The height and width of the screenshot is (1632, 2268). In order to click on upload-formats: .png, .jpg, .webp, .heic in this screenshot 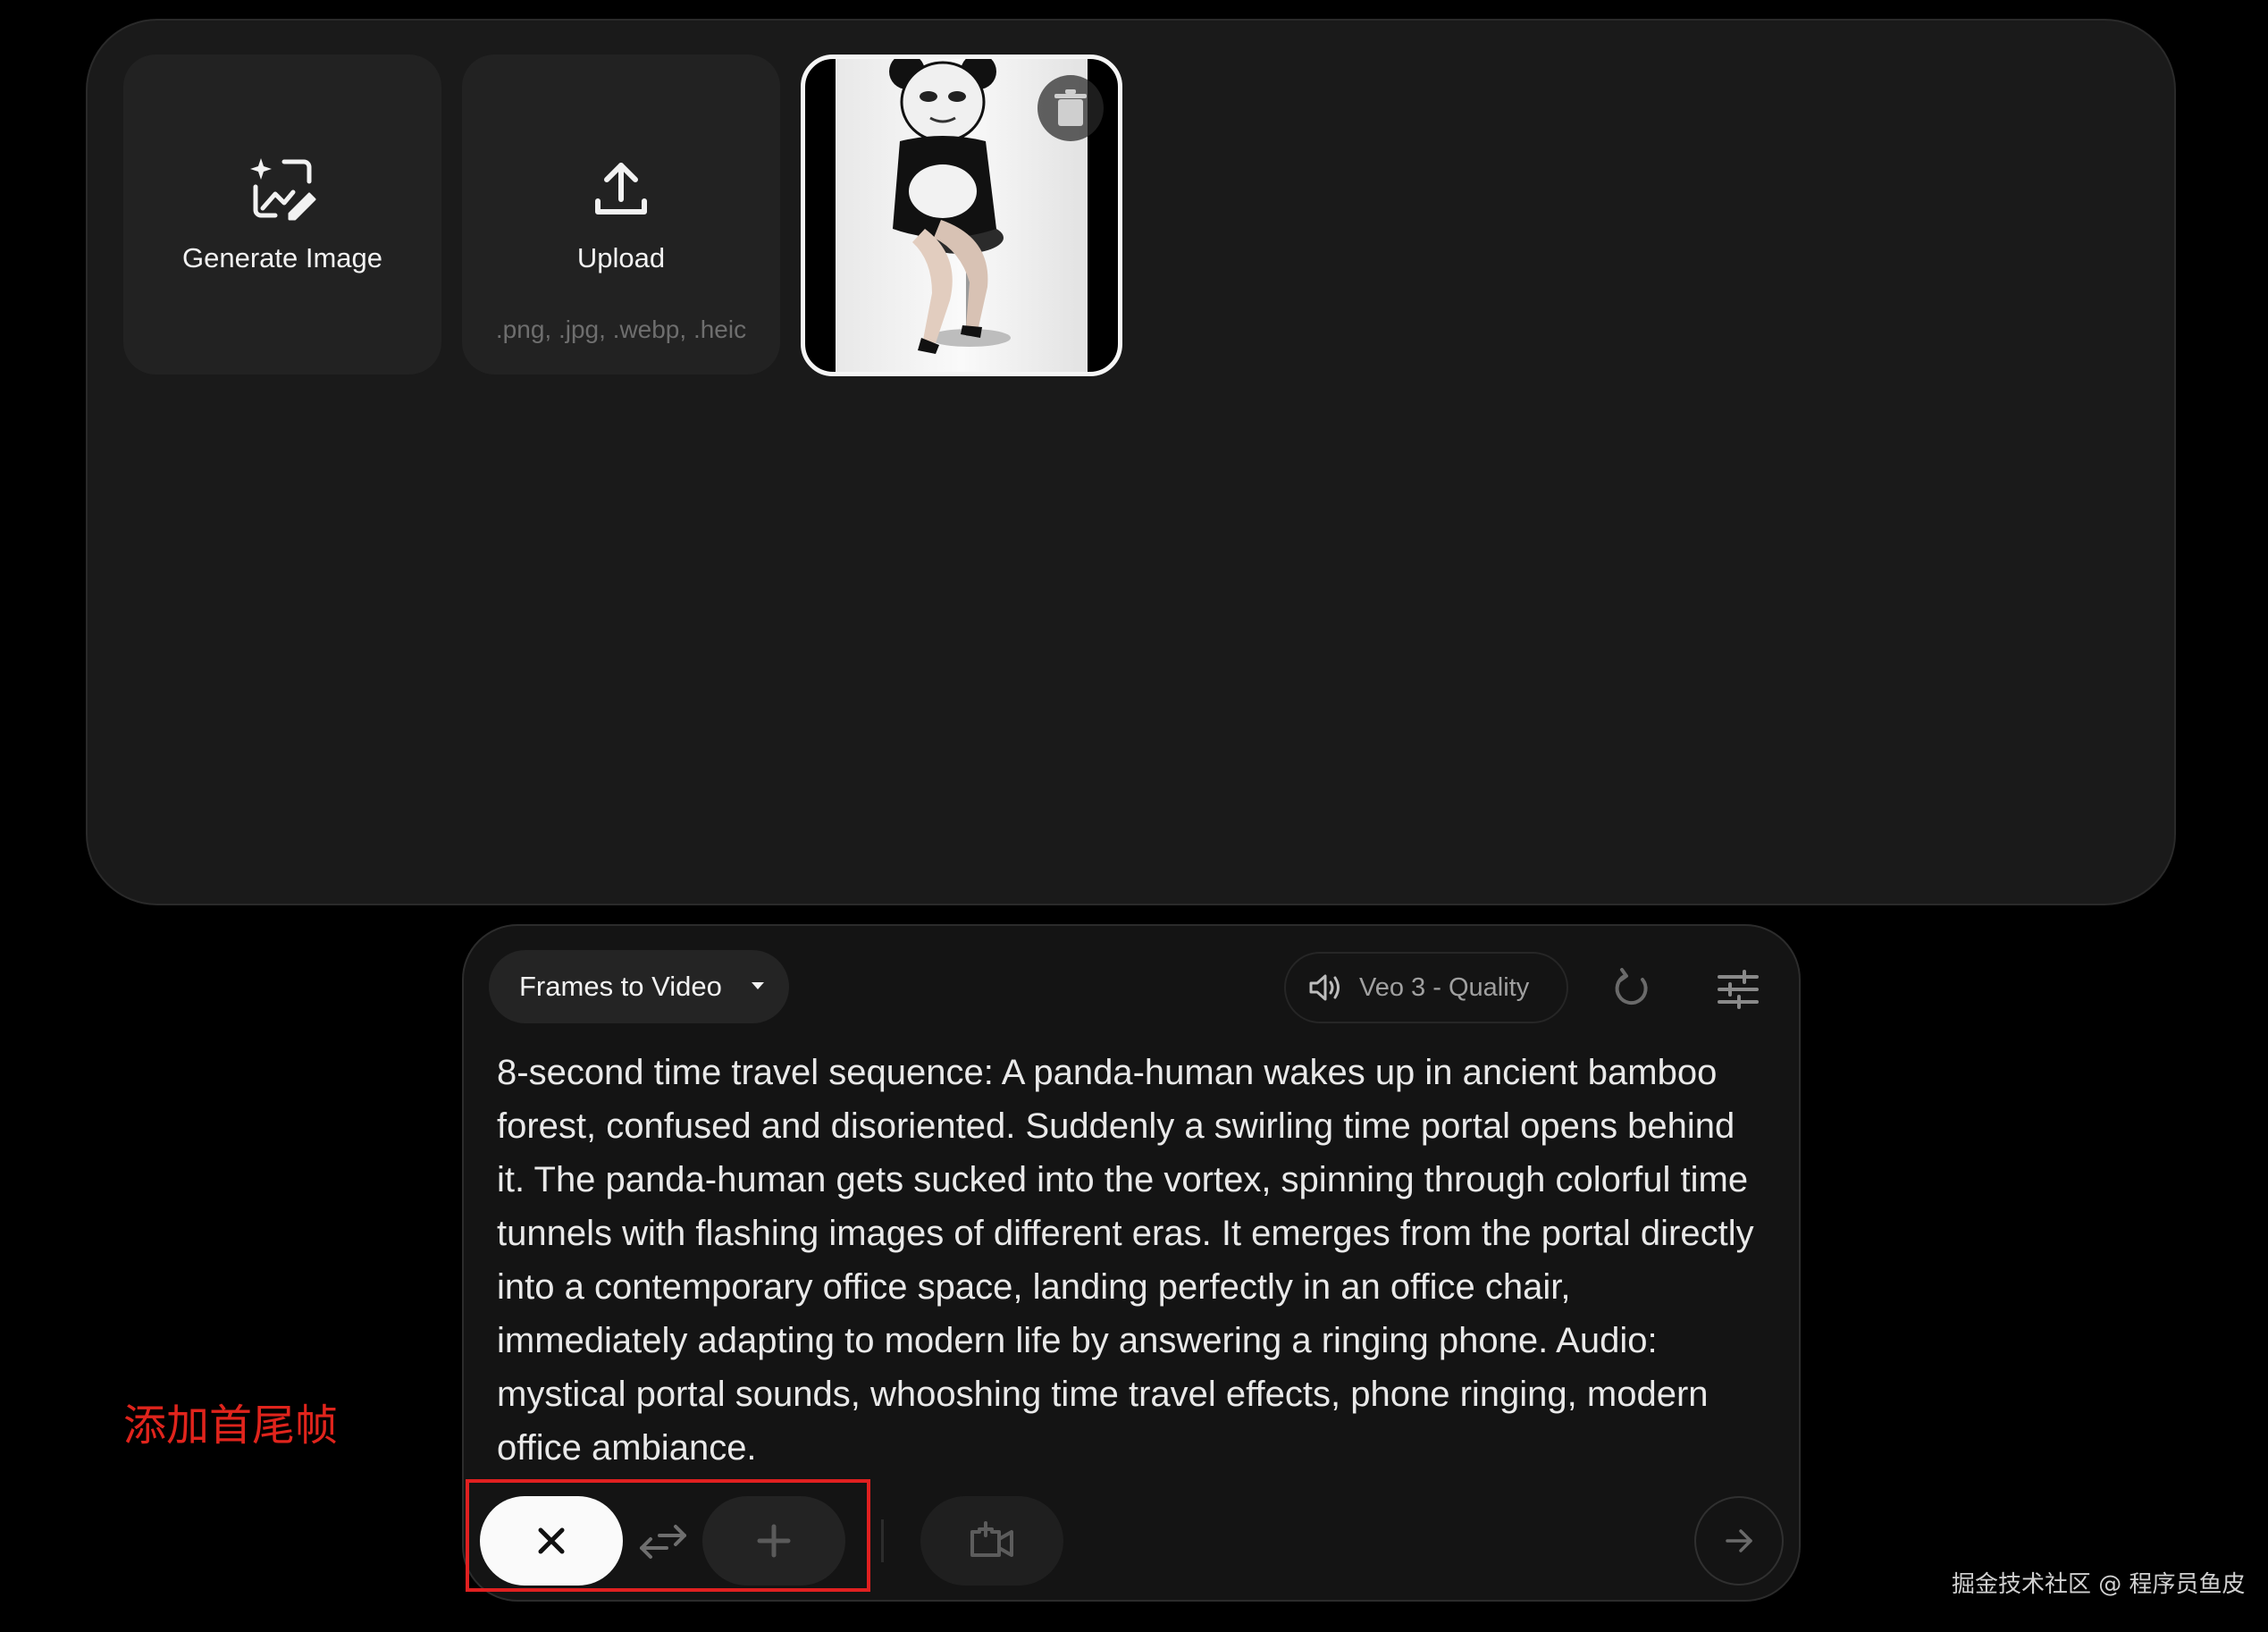, I will do `click(621, 329)`.